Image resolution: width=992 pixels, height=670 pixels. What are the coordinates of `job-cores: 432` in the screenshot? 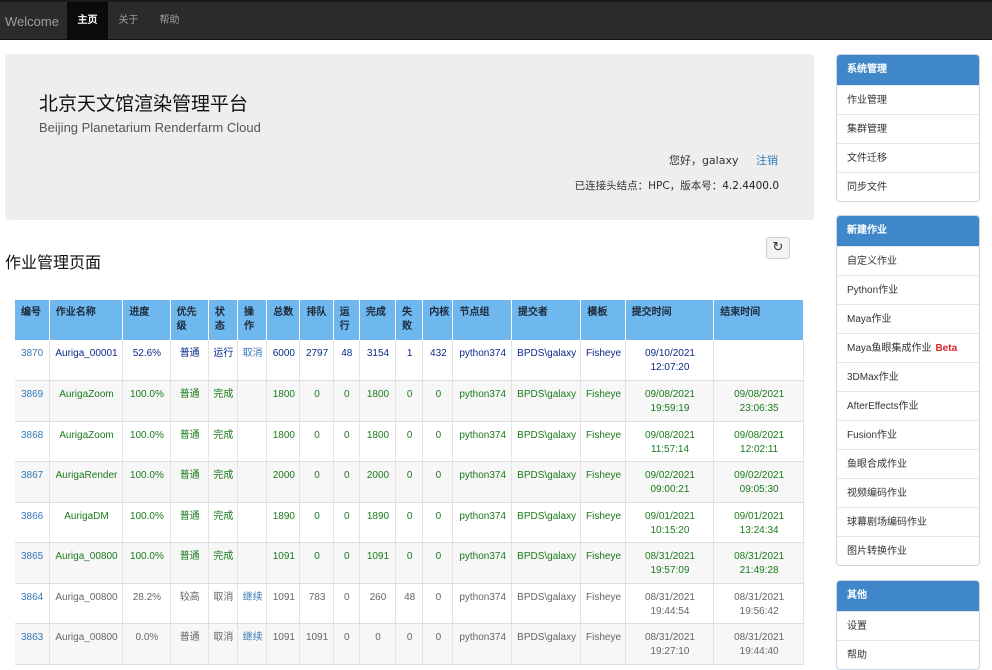 It's located at (438, 360).